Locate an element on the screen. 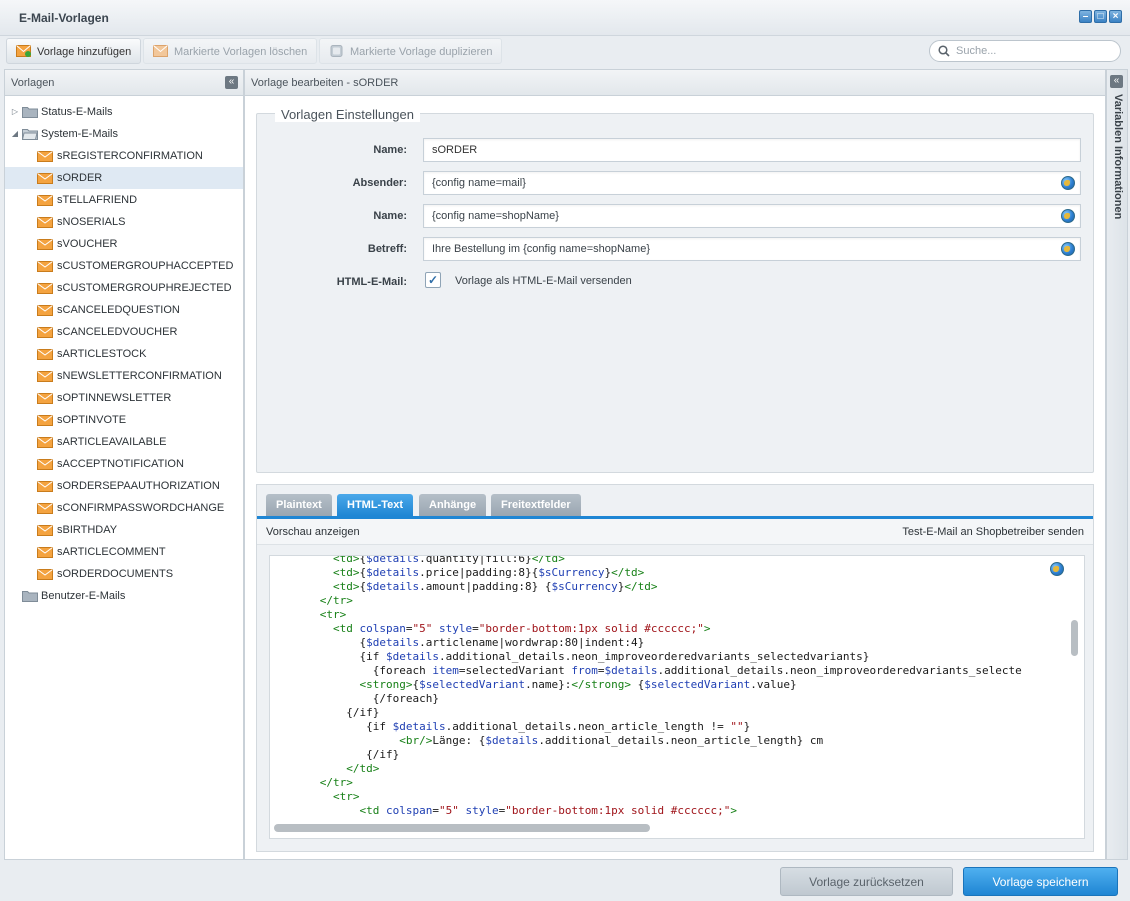 The image size is (1130, 901). tree-item-template: sCANCELEDQUESTION is located at coordinates (124, 310).